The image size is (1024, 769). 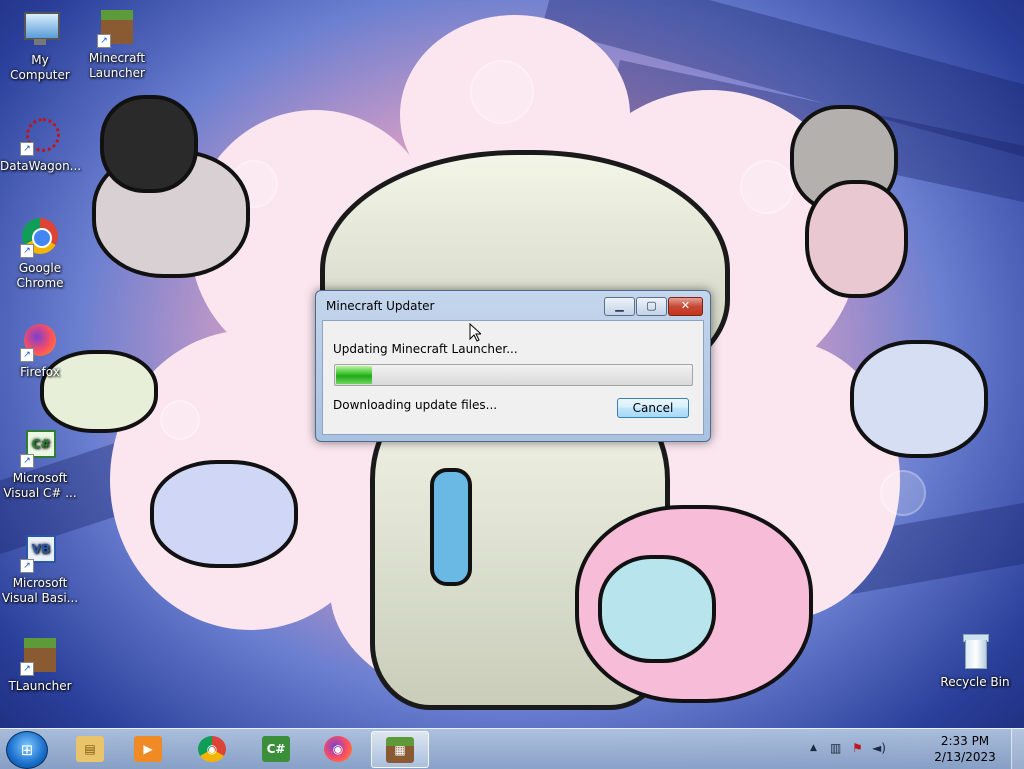 I want to click on visual-csharp-icon: C#, so click(x=276, y=749).